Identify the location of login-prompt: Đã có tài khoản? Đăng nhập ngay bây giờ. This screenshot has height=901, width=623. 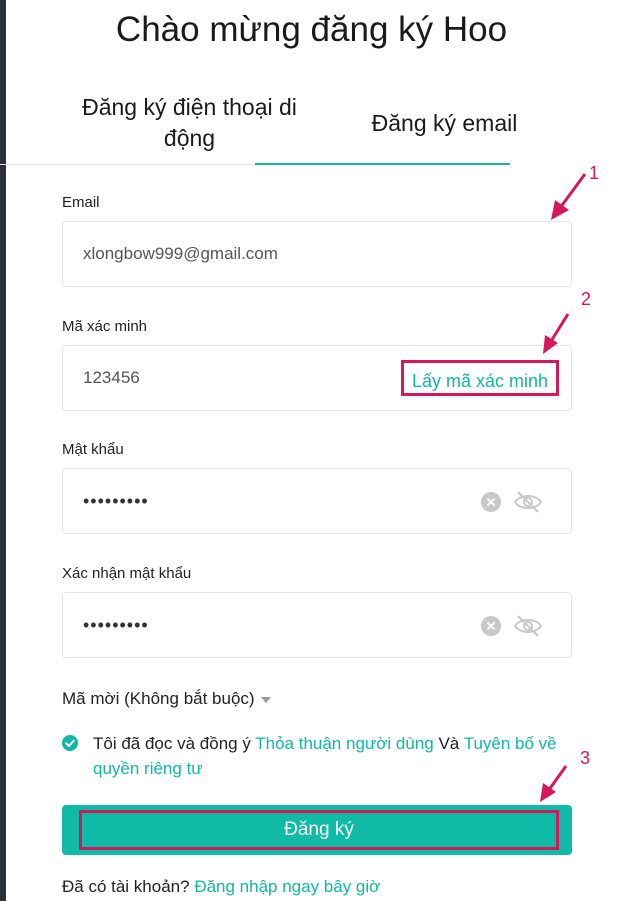
(221, 887).